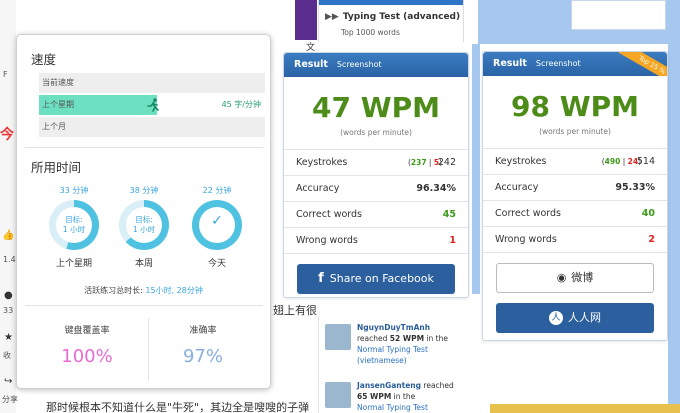 The width and height of the screenshot is (680, 413). What do you see at coordinates (382, 360) in the screenshot?
I see `feed-lang: (vietnamese)` at bounding box center [382, 360].